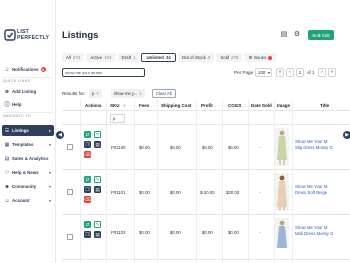 The width and height of the screenshot is (350, 263). I want to click on sidebar-item-sales-analytics: ▤ Sales & Analytics, so click(28, 158).